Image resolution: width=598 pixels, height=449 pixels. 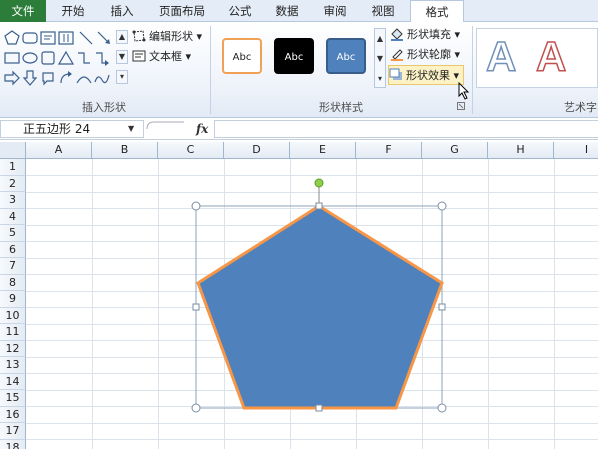 I want to click on elbow-connector-shape-icon, so click(x=84, y=58).